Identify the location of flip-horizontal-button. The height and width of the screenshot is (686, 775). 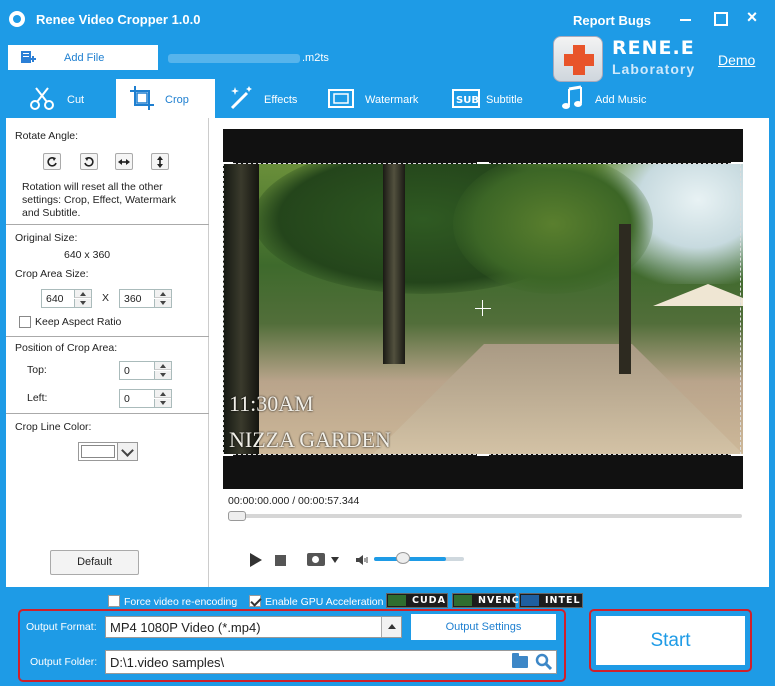
(124, 161).